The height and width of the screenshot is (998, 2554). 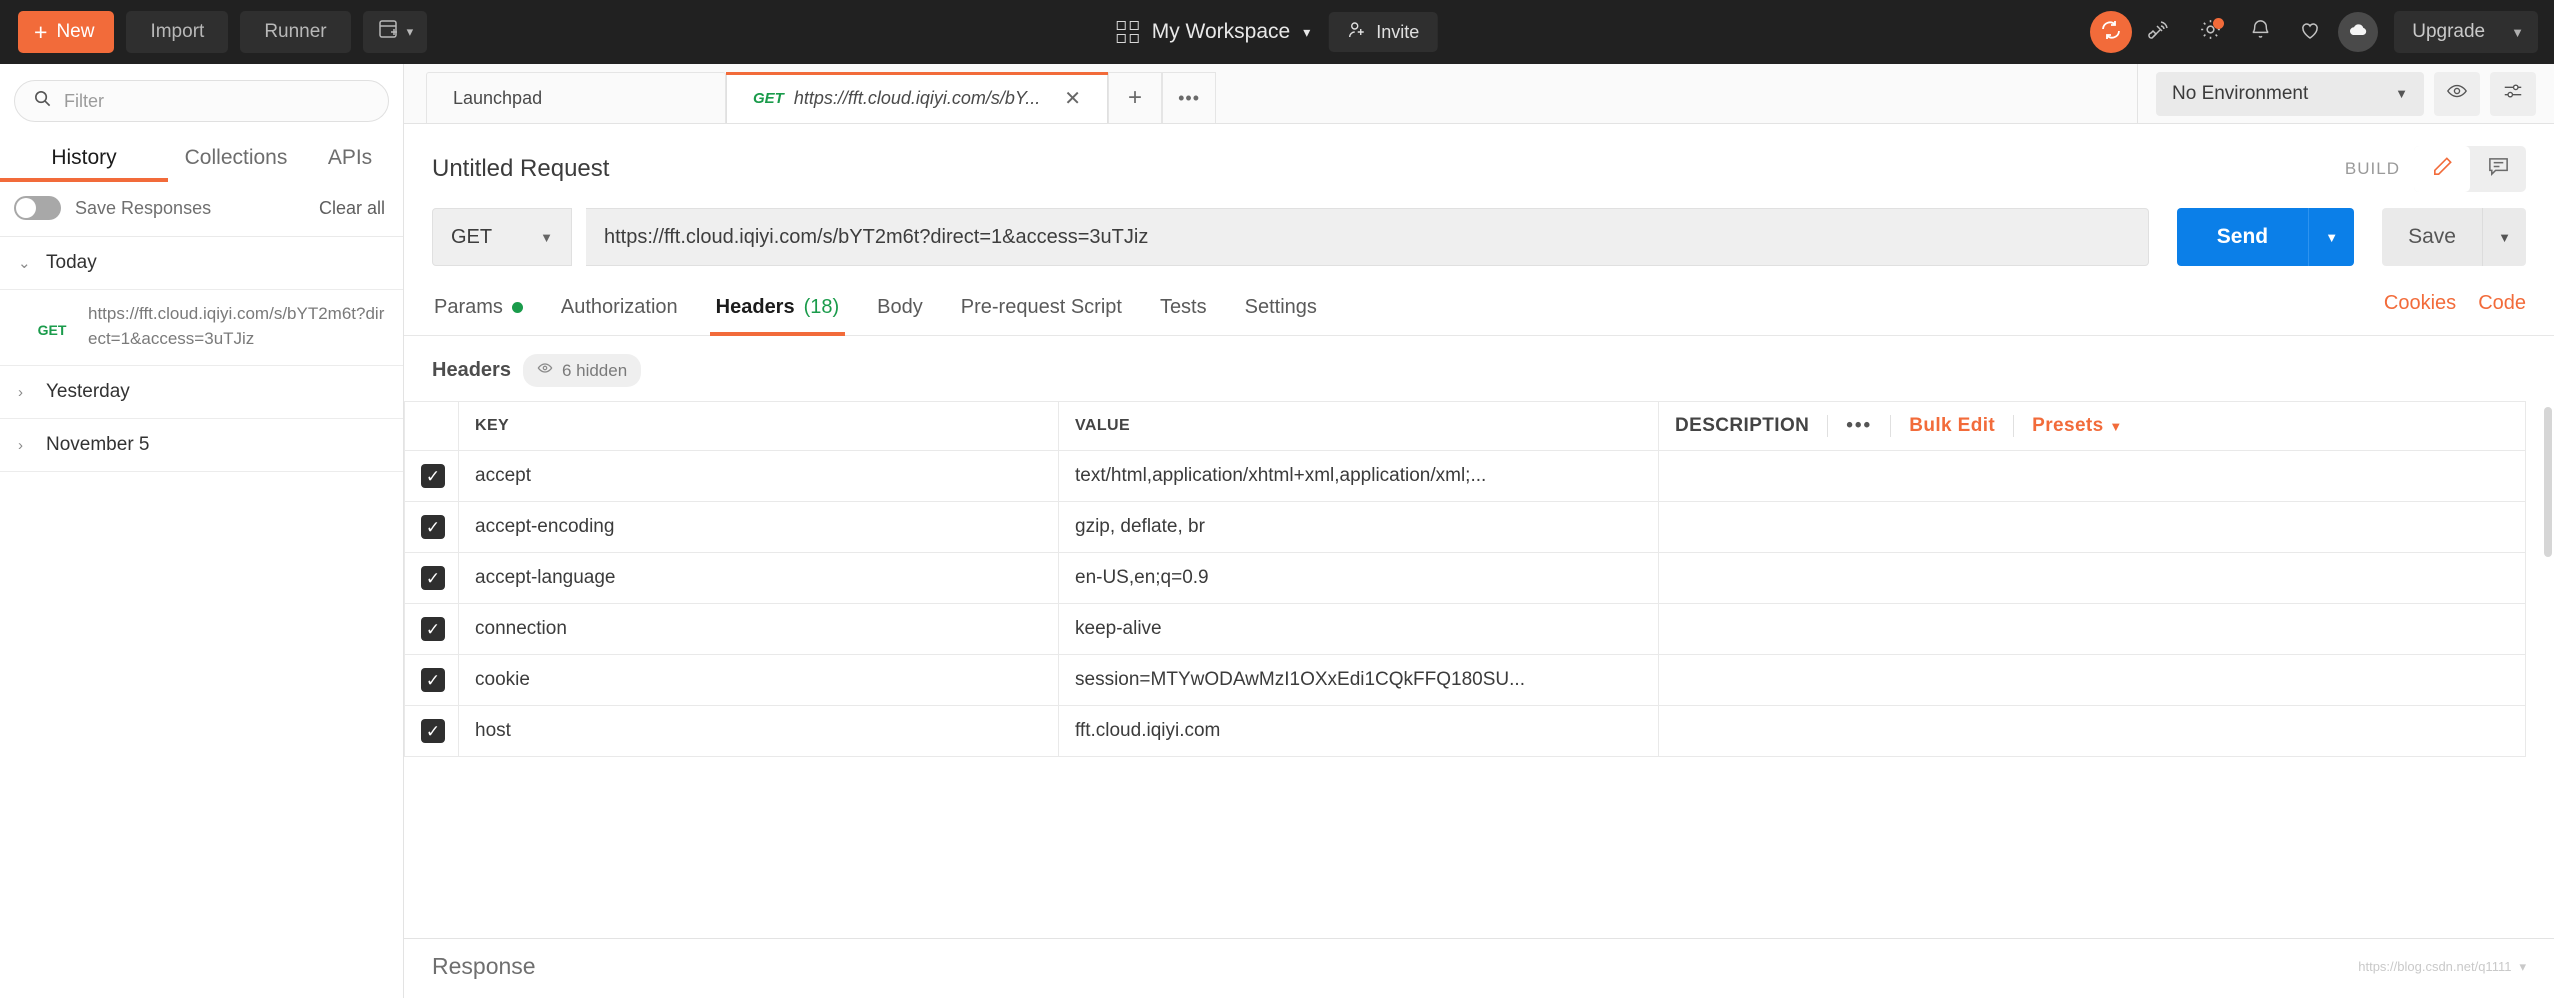 I want to click on row-key: host, so click(x=758, y=731).